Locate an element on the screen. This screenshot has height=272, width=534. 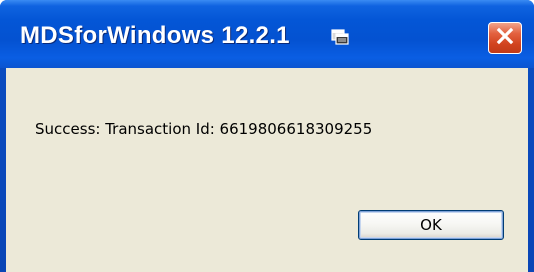
ok-button: OK is located at coordinates (431, 225).